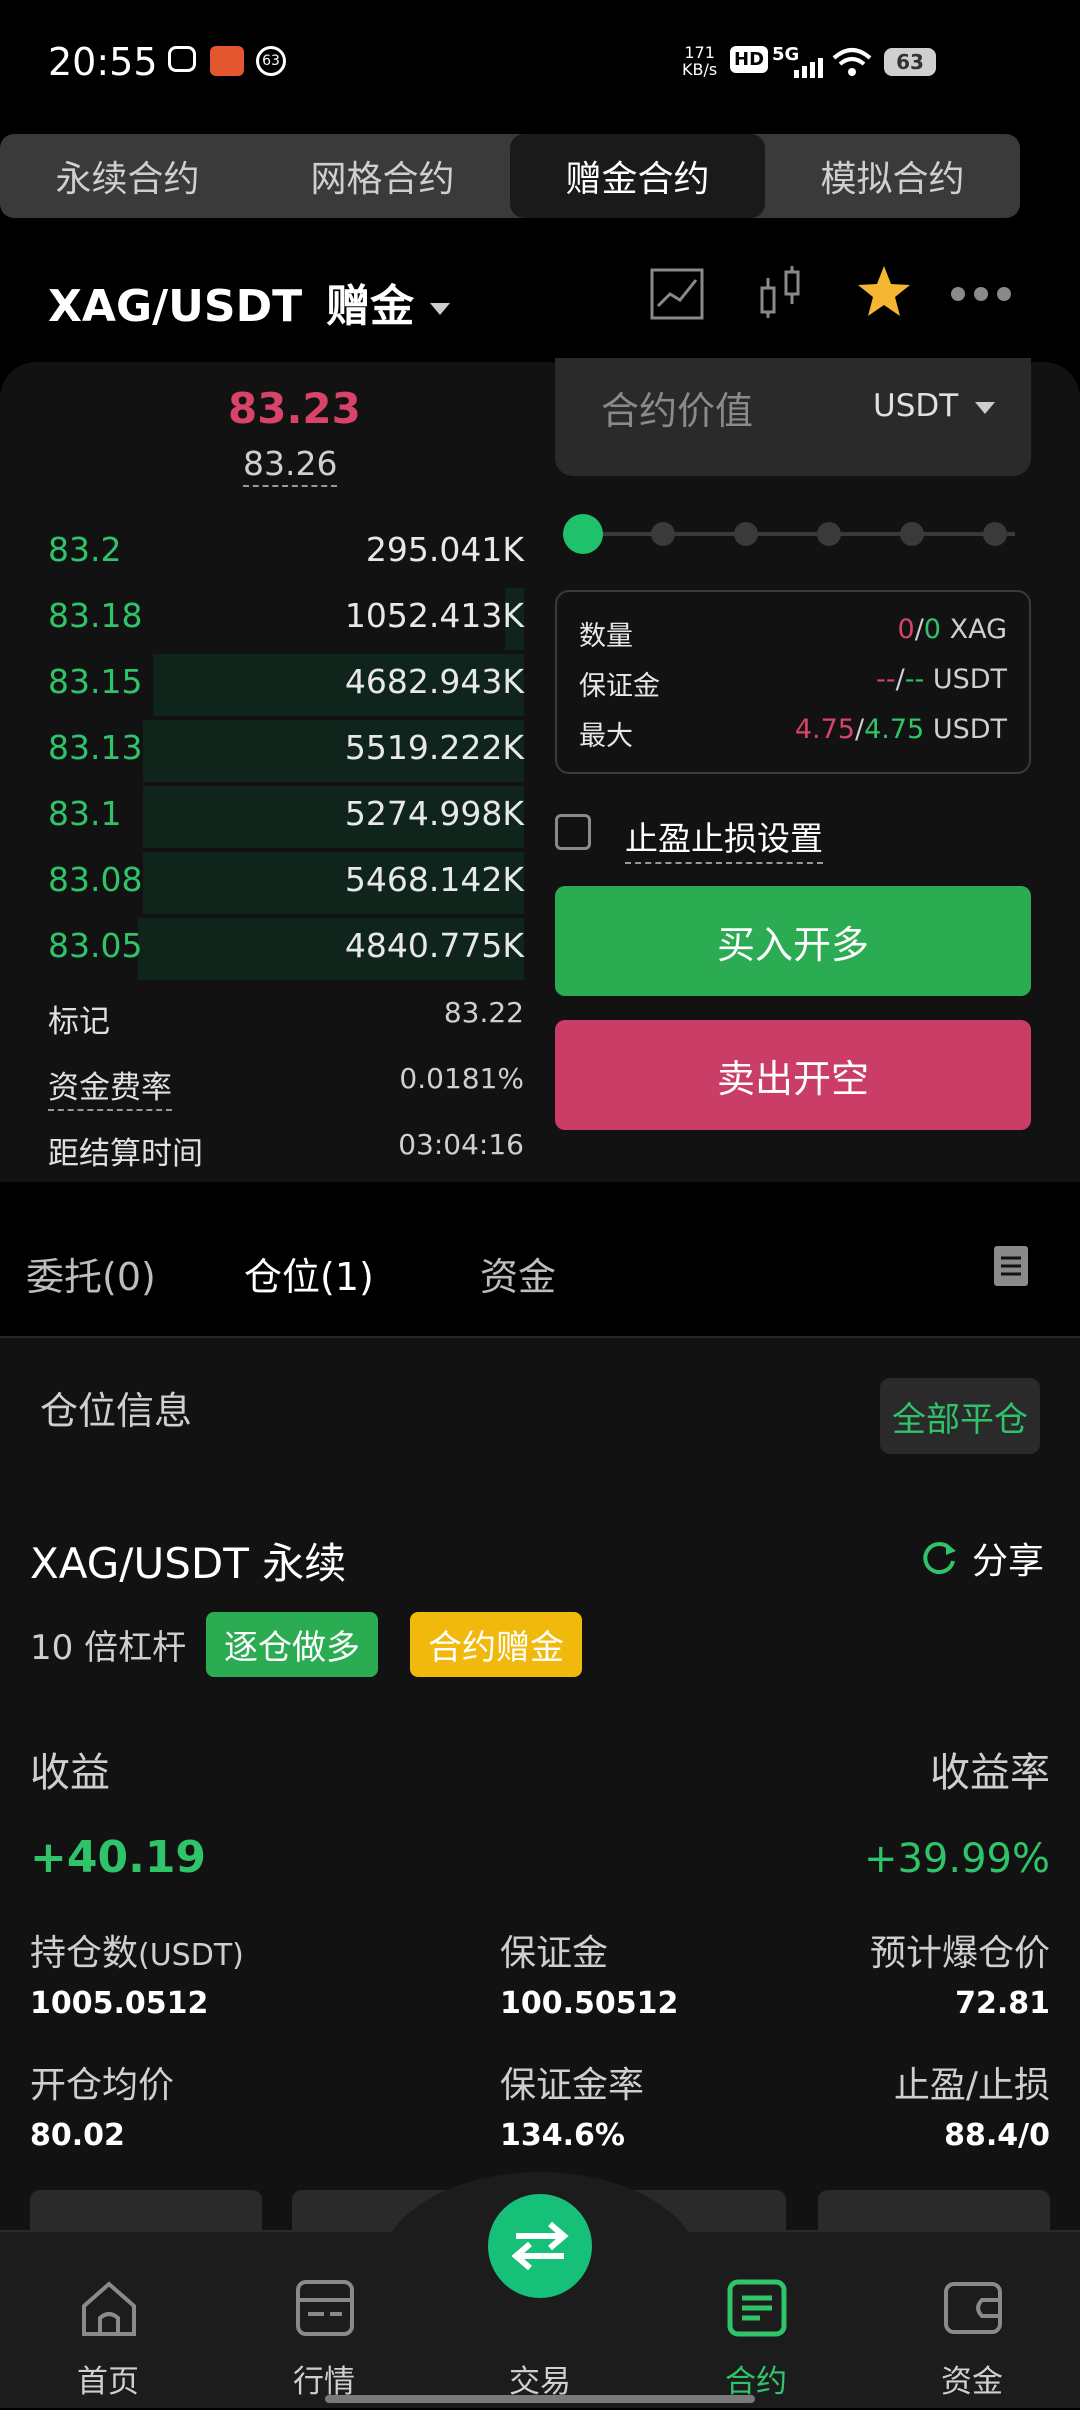 This screenshot has height=2410, width=1080. Describe the element at coordinates (1011, 1266) in the screenshot. I see `document-icon` at that location.